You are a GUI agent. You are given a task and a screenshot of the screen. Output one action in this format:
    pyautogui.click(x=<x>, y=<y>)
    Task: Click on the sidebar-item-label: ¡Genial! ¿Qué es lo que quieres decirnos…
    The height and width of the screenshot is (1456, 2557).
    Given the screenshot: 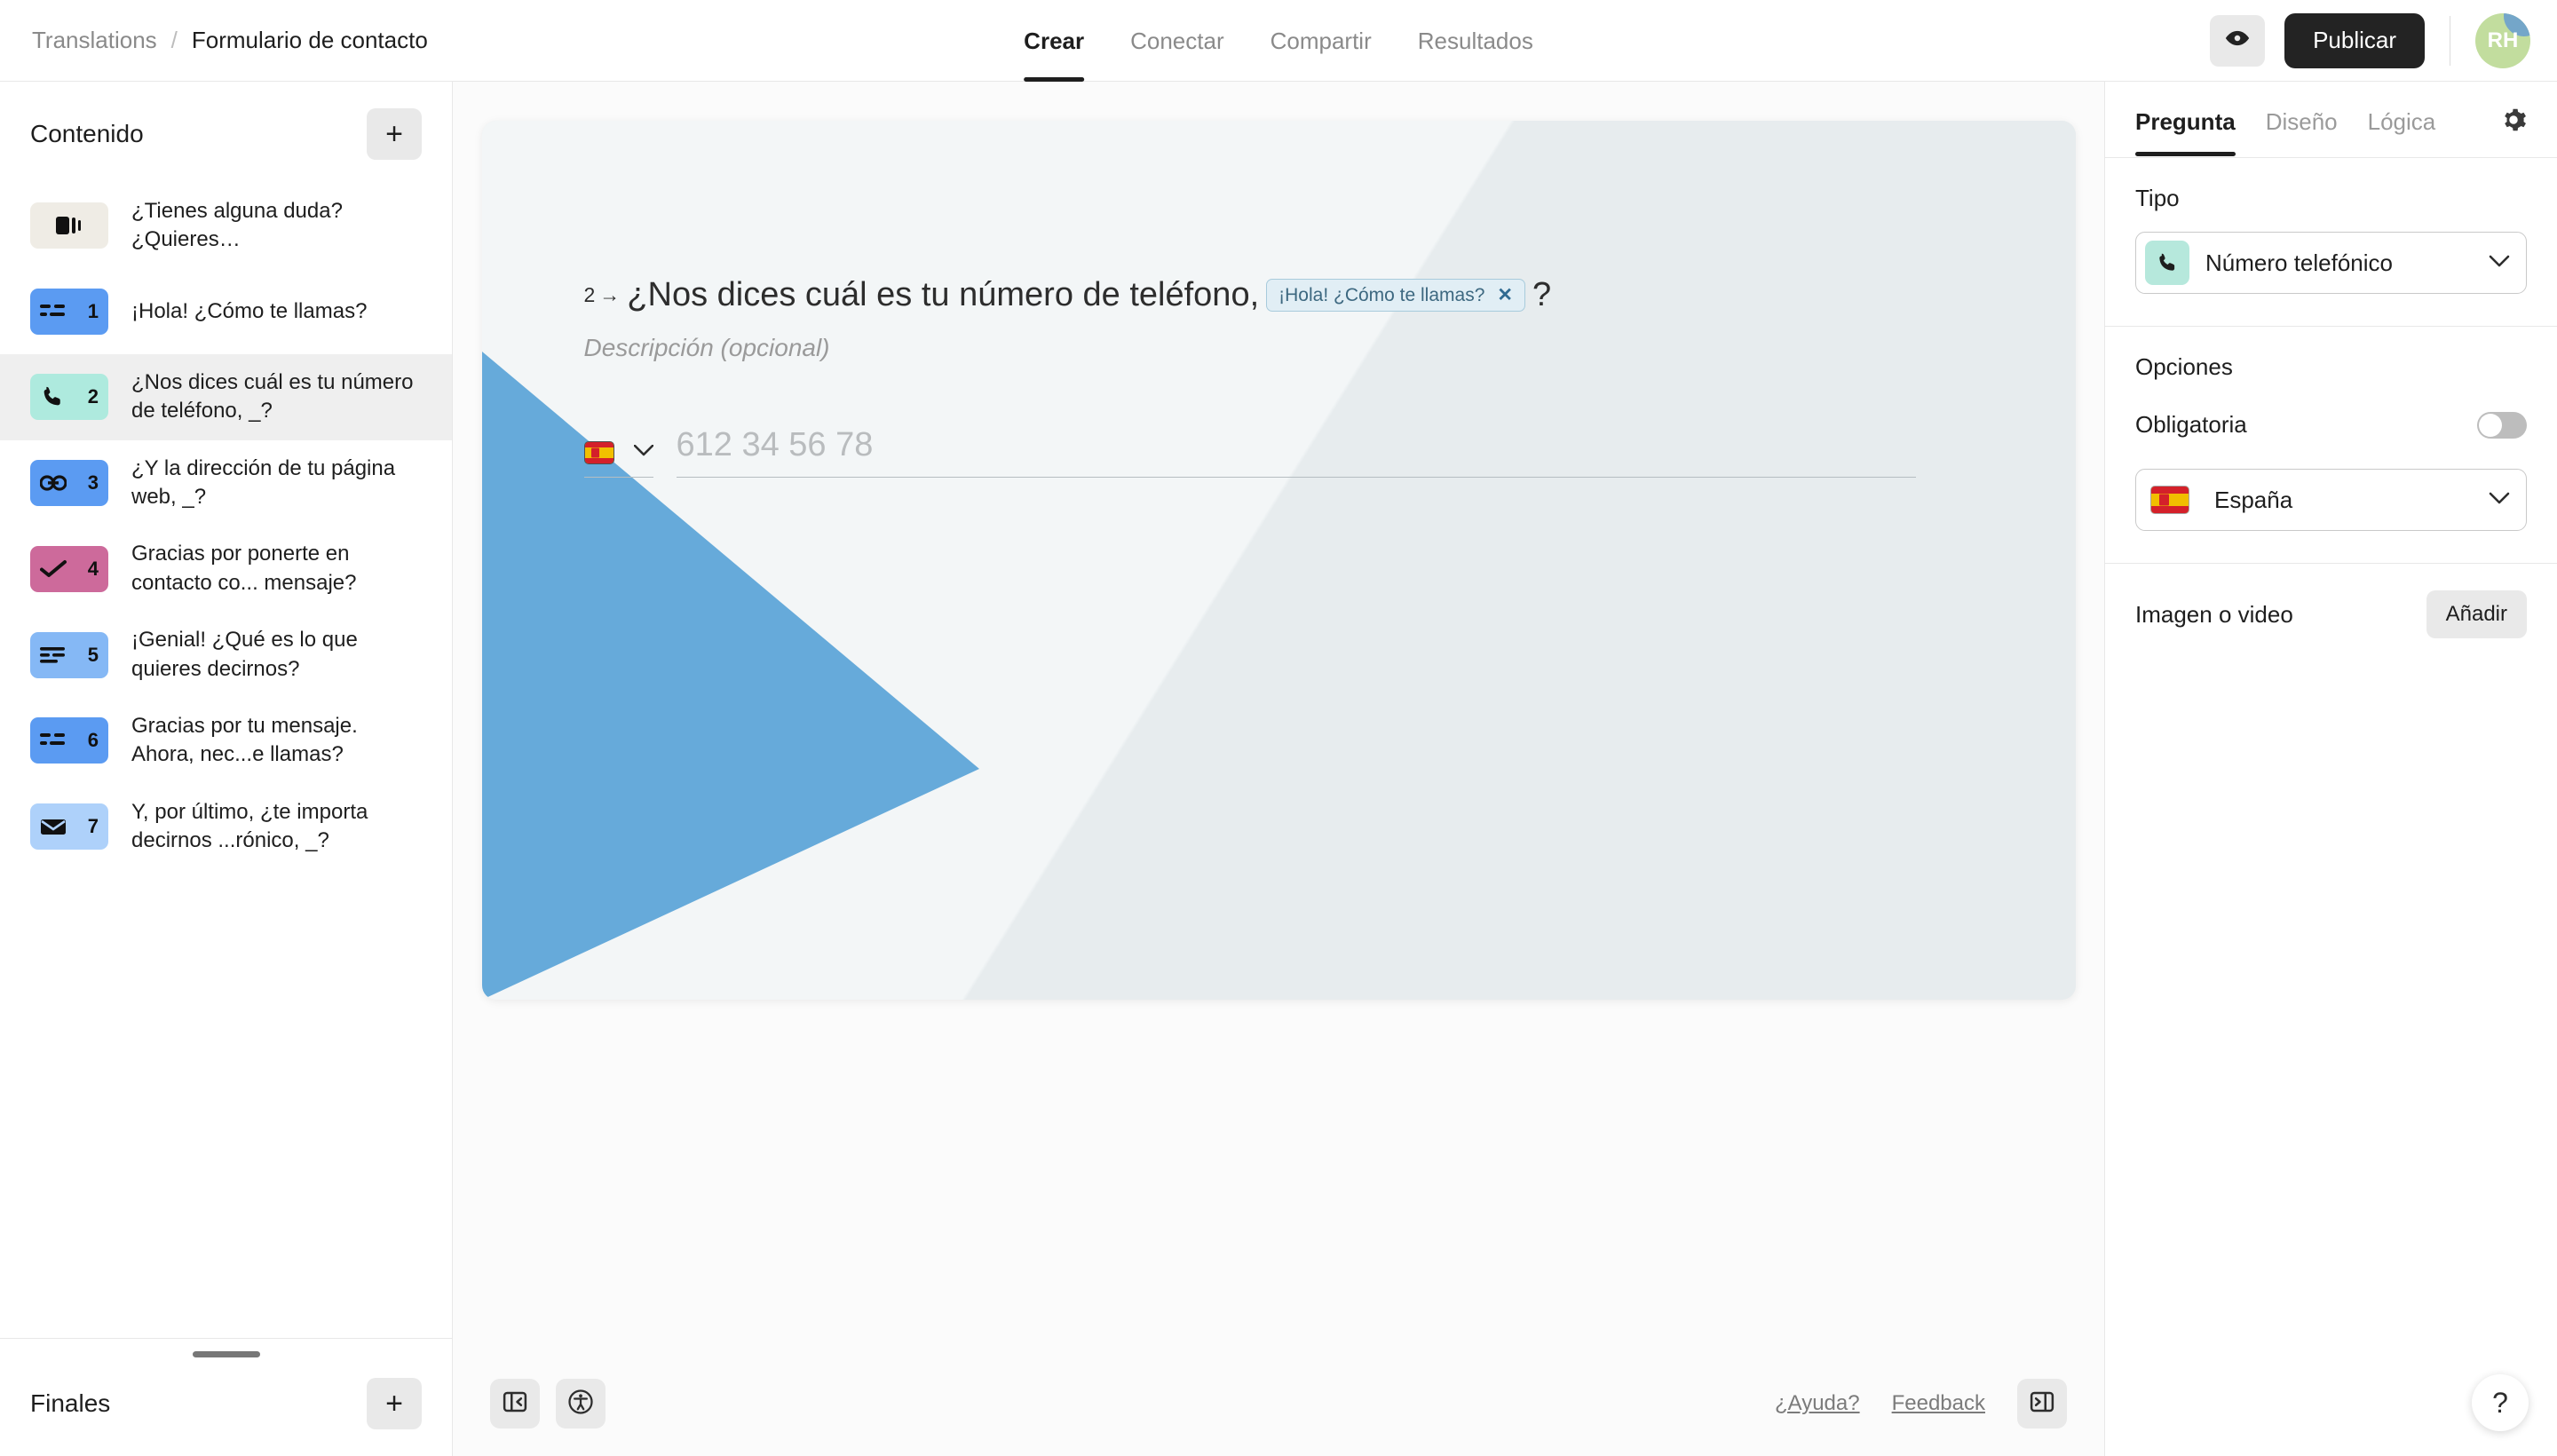 What is the action you would take?
    pyautogui.click(x=244, y=654)
    